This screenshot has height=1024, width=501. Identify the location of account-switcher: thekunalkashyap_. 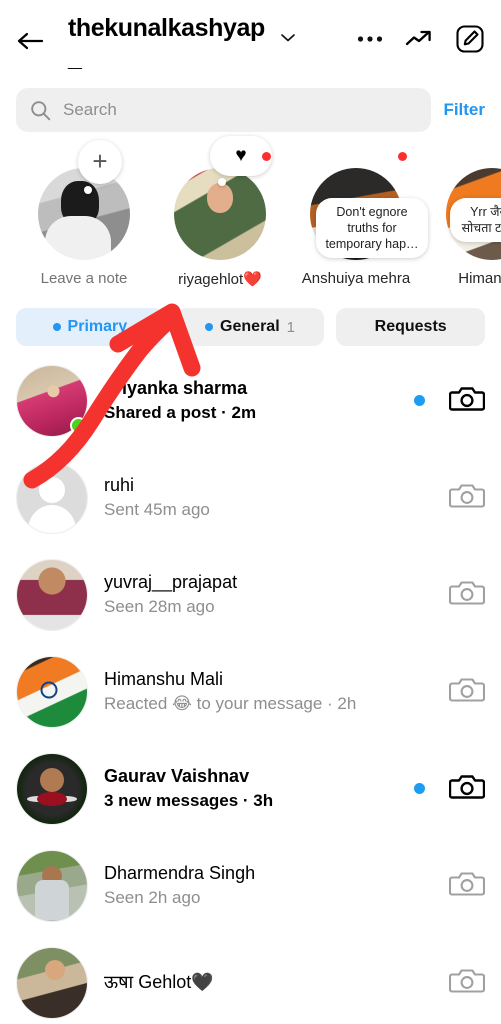
(206, 43).